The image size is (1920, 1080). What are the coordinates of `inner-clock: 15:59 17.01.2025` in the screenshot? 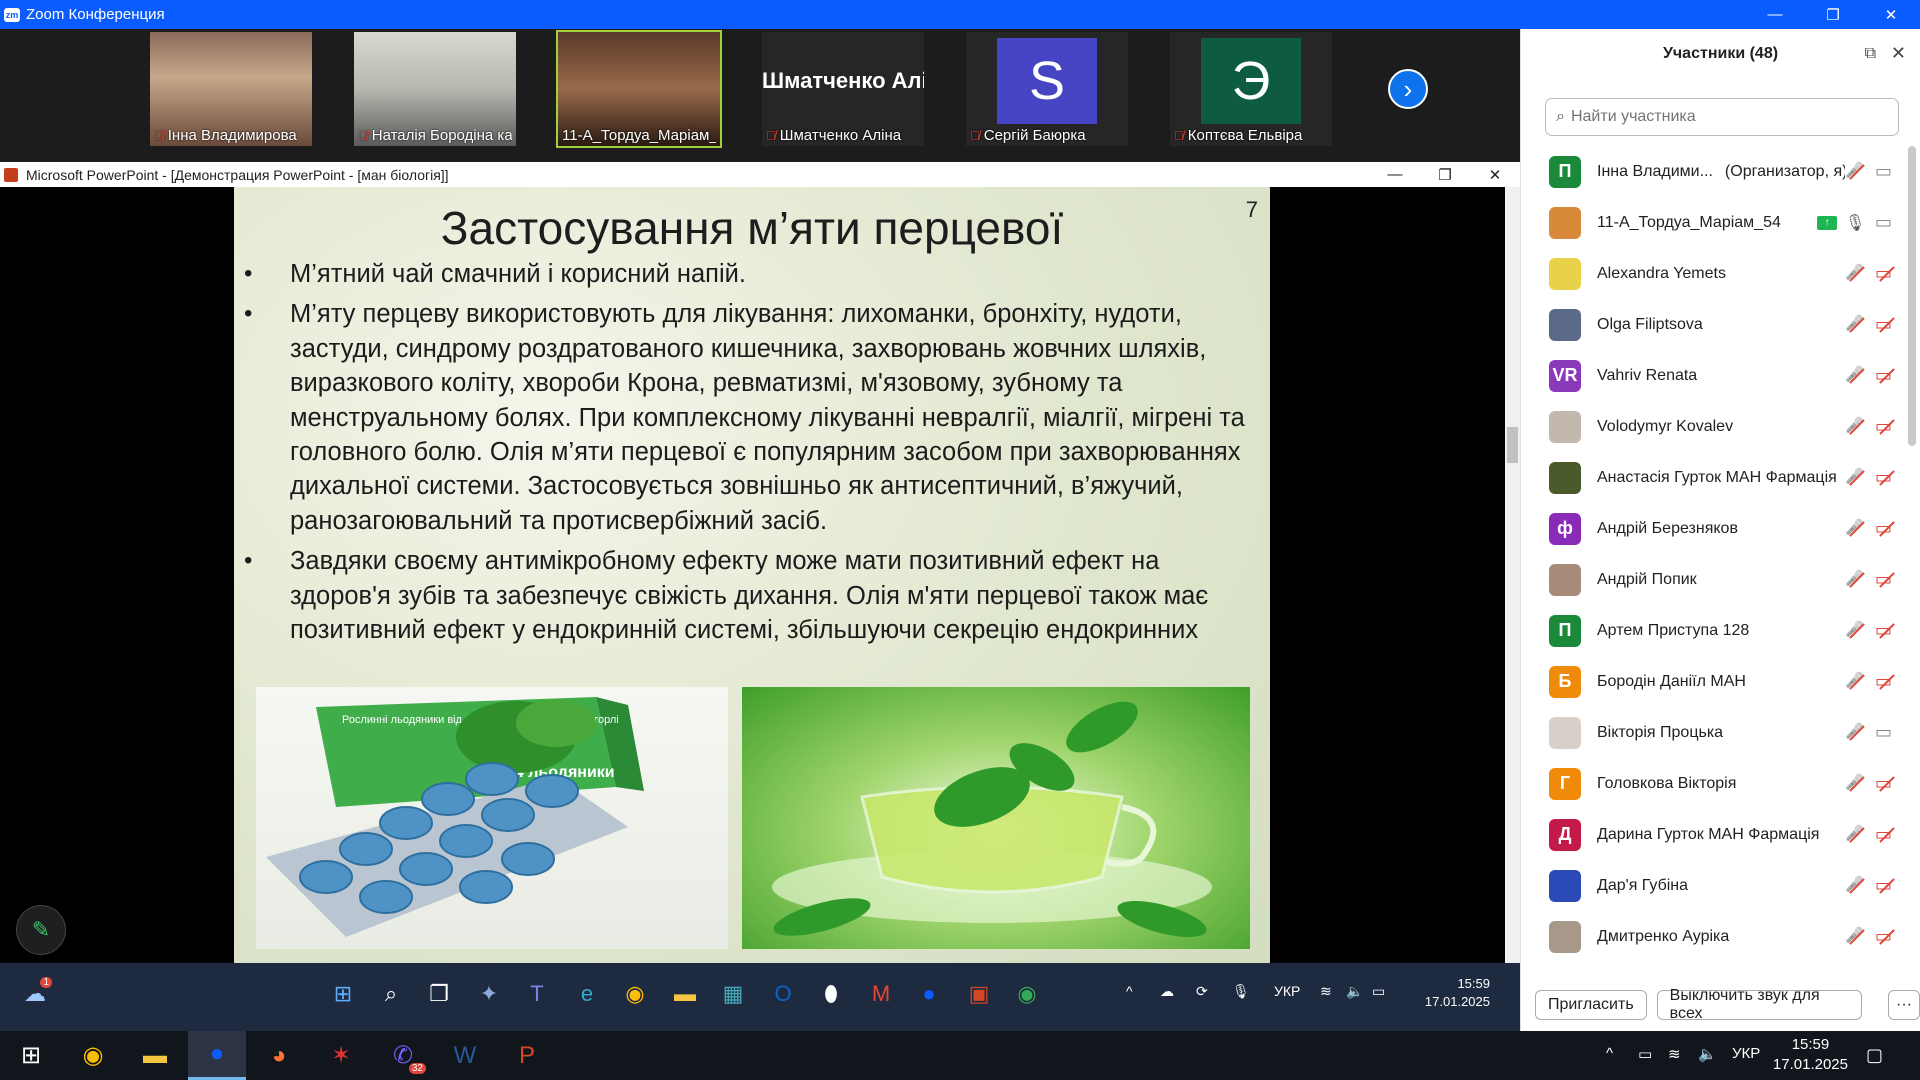 It's located at (1457, 993).